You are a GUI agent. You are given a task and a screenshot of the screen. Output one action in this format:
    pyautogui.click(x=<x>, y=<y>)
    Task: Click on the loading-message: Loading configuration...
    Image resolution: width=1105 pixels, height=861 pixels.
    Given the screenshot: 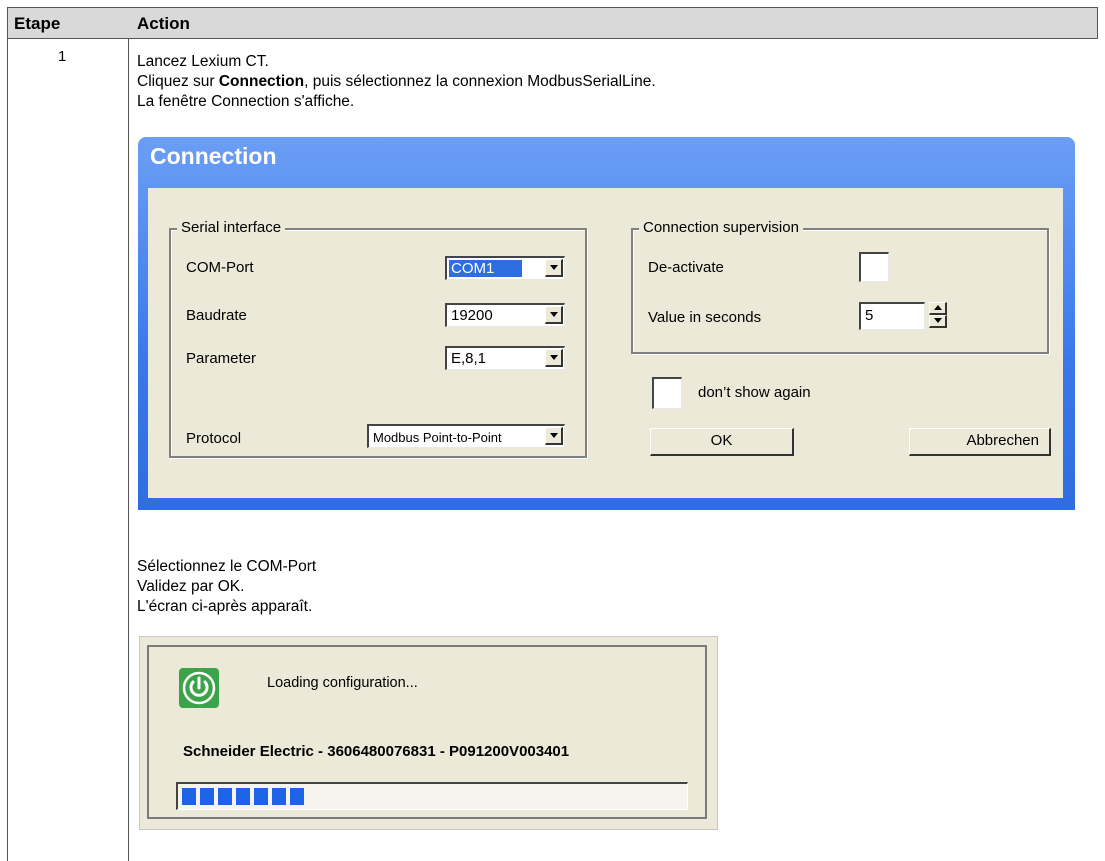 What is the action you would take?
    pyautogui.click(x=342, y=683)
    